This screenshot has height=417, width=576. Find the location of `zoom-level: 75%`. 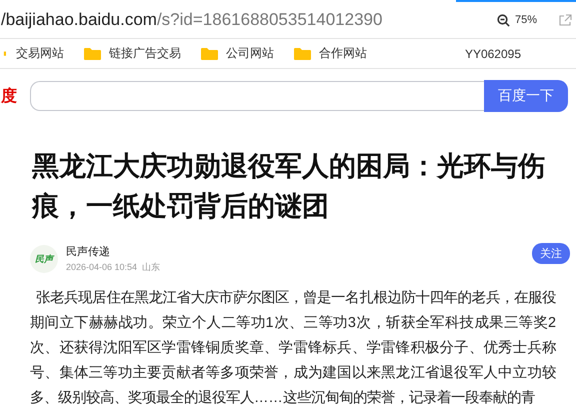

zoom-level: 75% is located at coordinates (525, 20).